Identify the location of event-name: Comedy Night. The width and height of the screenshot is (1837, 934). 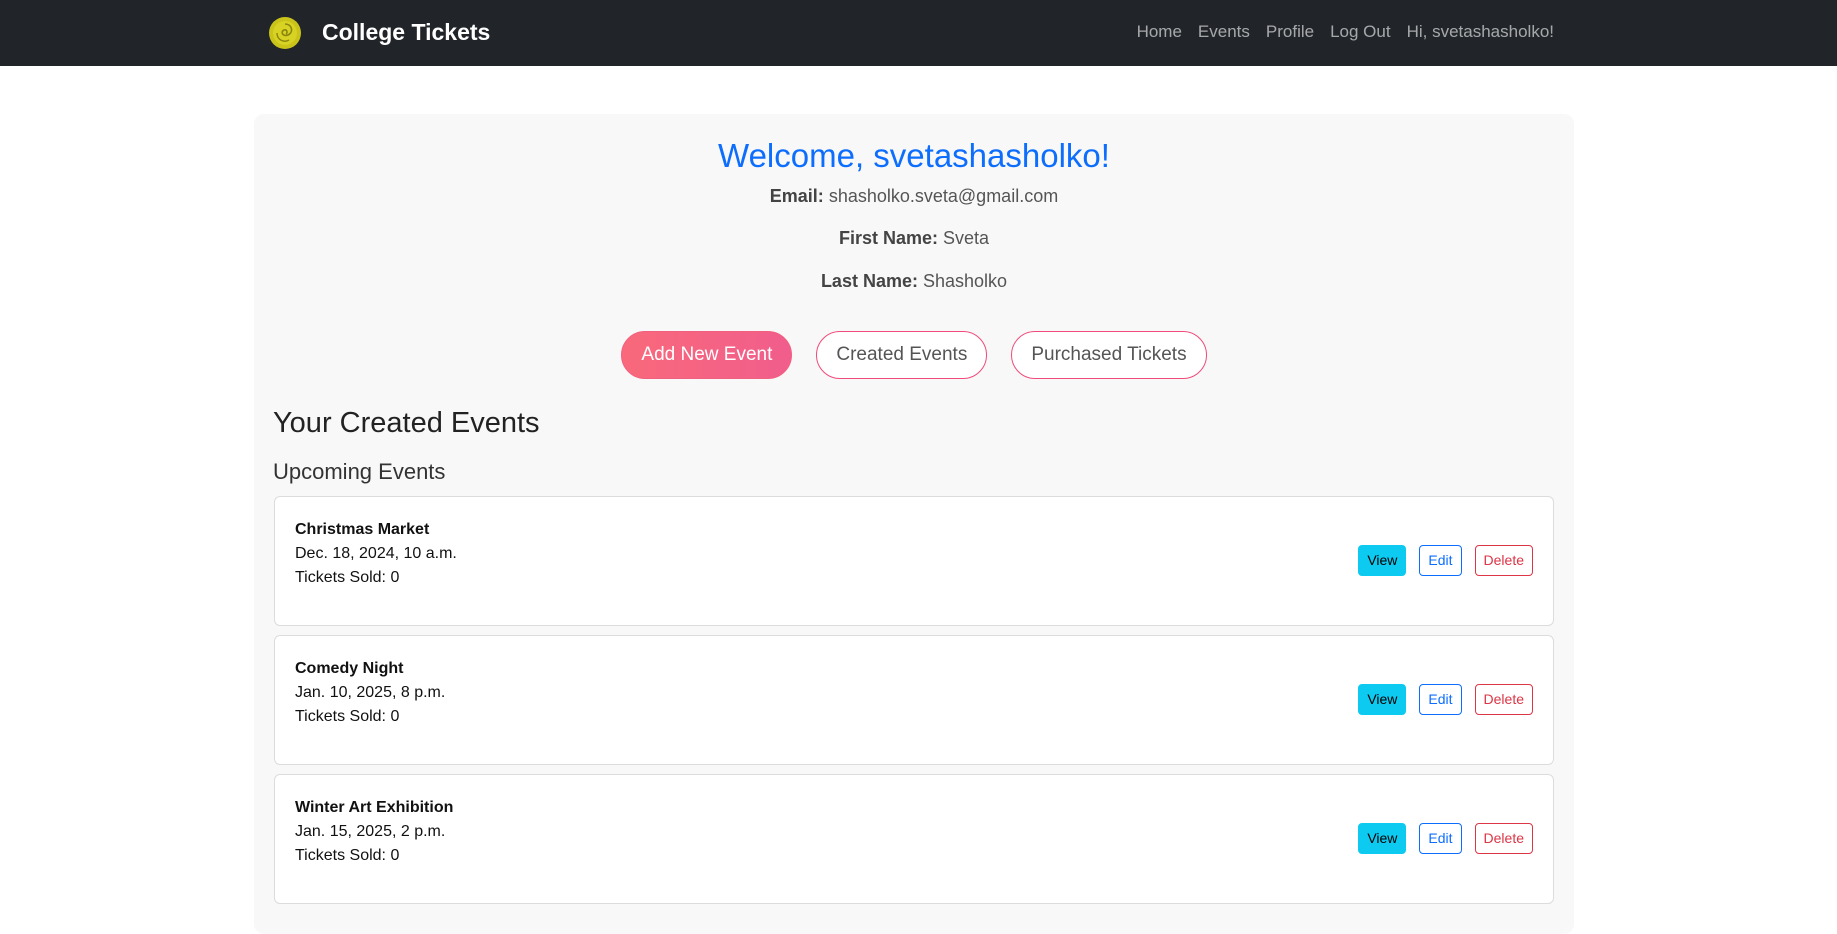
(349, 668).